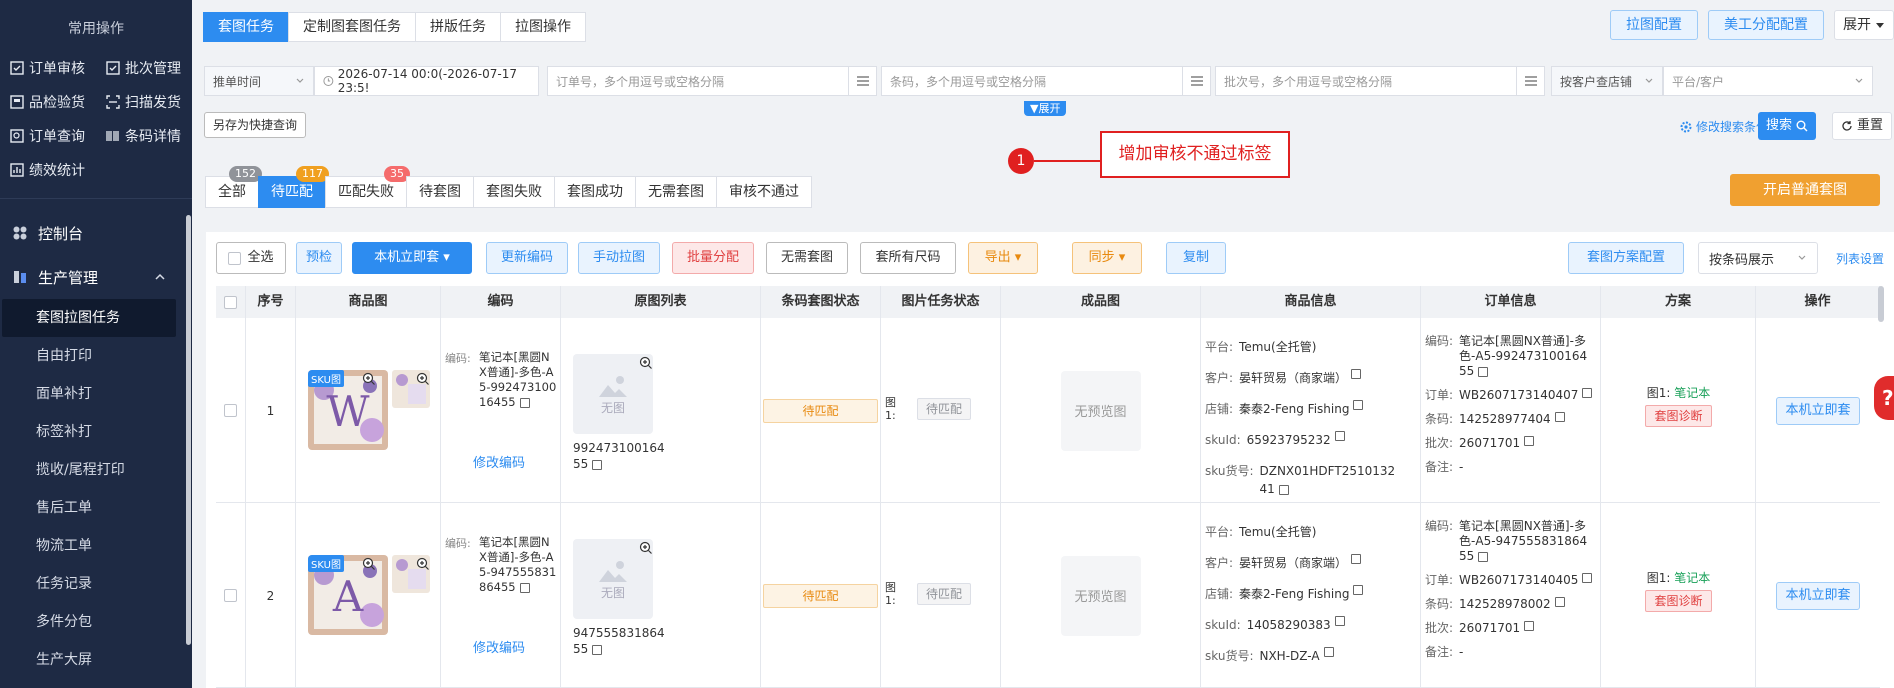 The height and width of the screenshot is (688, 1894). What do you see at coordinates (595, 192) in the screenshot?
I see `status-tab-template-success: 套图成功` at bounding box center [595, 192].